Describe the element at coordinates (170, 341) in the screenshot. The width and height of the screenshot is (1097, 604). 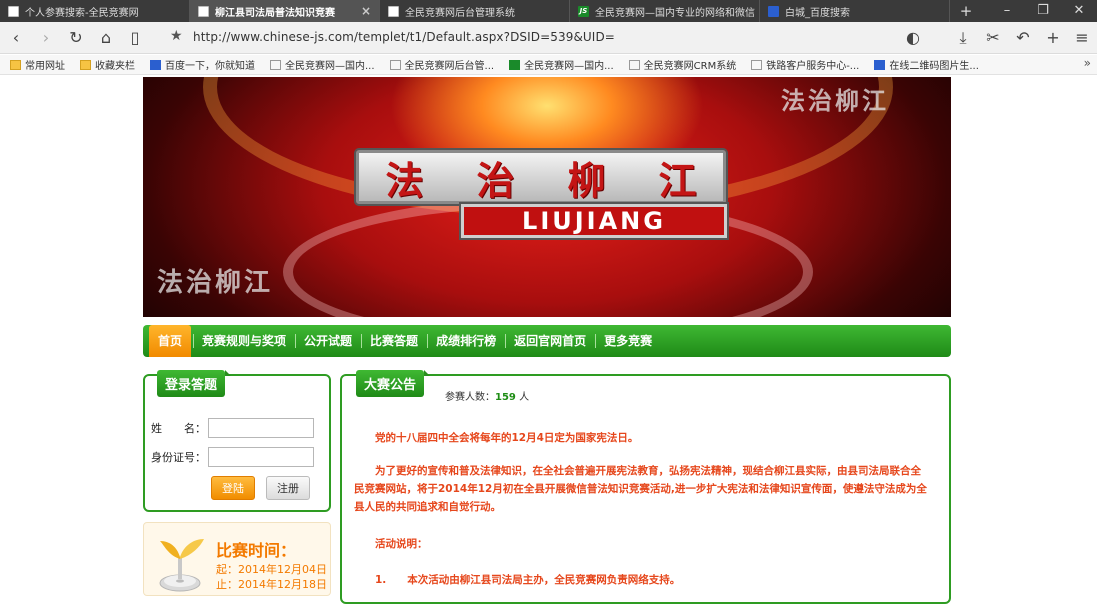
I see `nav-home: 首页` at that location.